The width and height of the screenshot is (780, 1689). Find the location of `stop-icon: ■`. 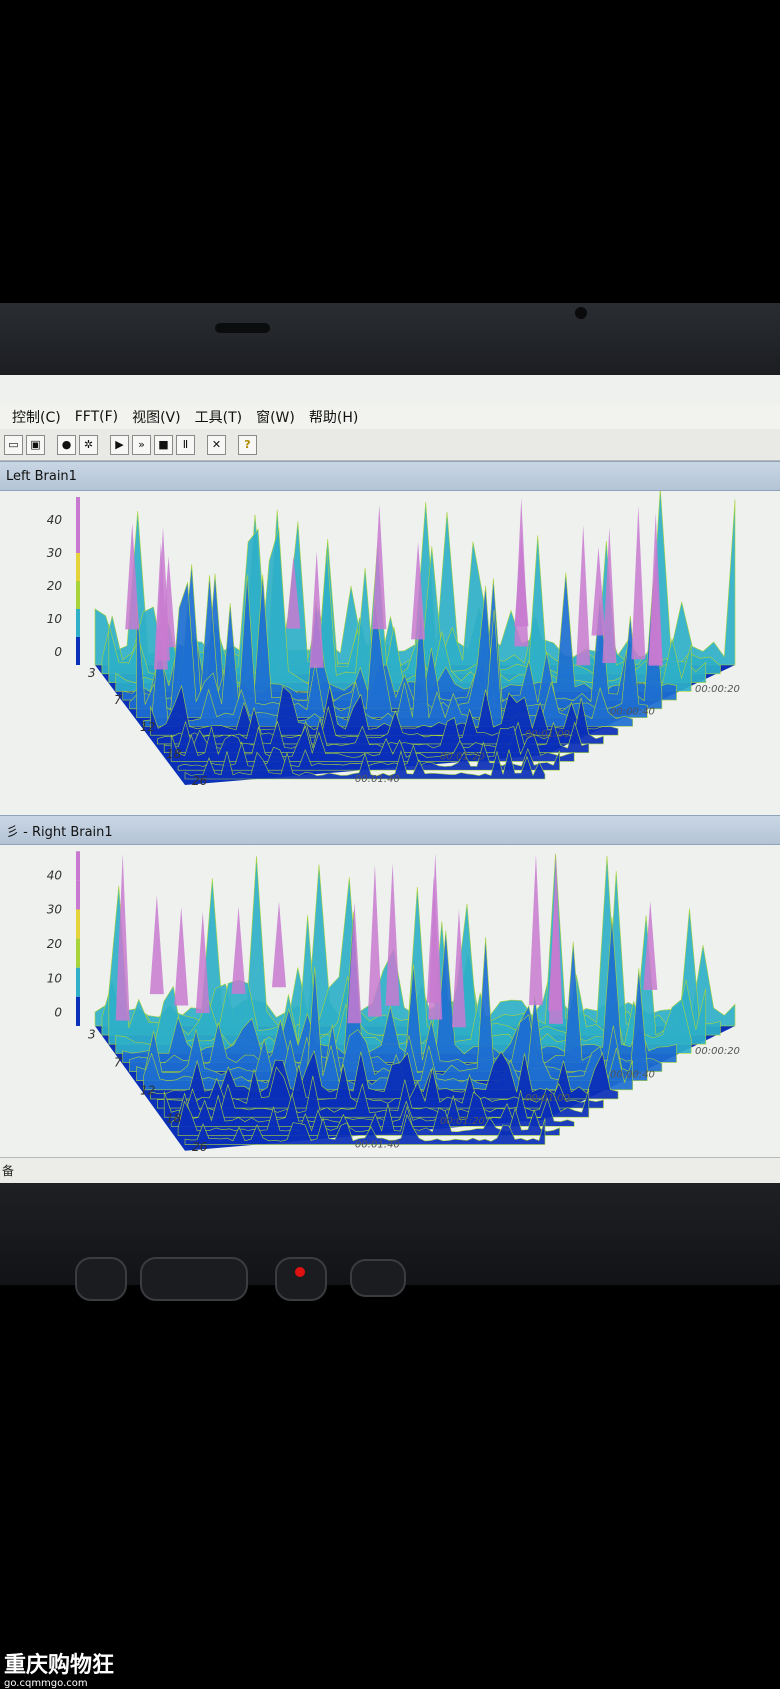

stop-icon: ■ is located at coordinates (163, 444).